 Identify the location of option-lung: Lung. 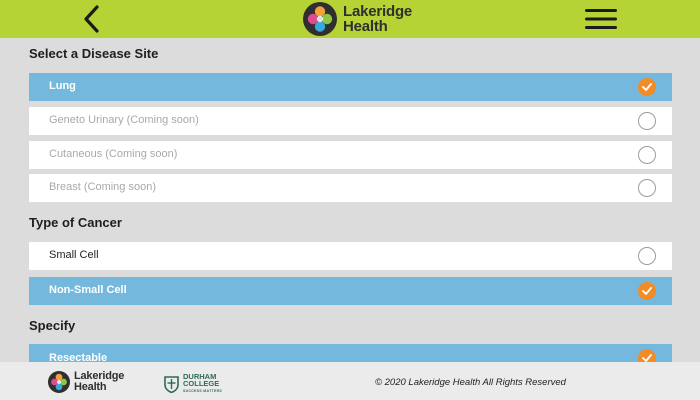
(350, 87).